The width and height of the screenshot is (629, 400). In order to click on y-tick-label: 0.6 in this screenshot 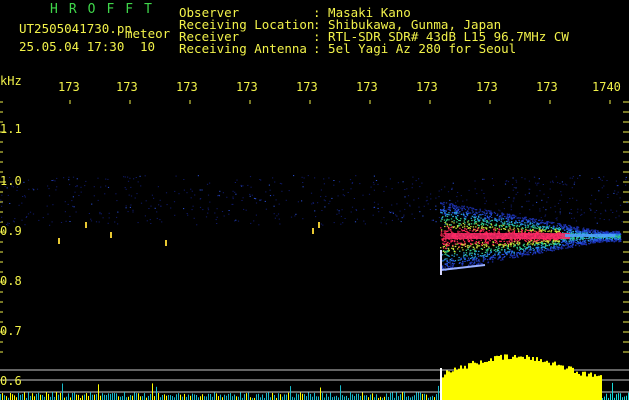, I will do `click(11, 381)`.